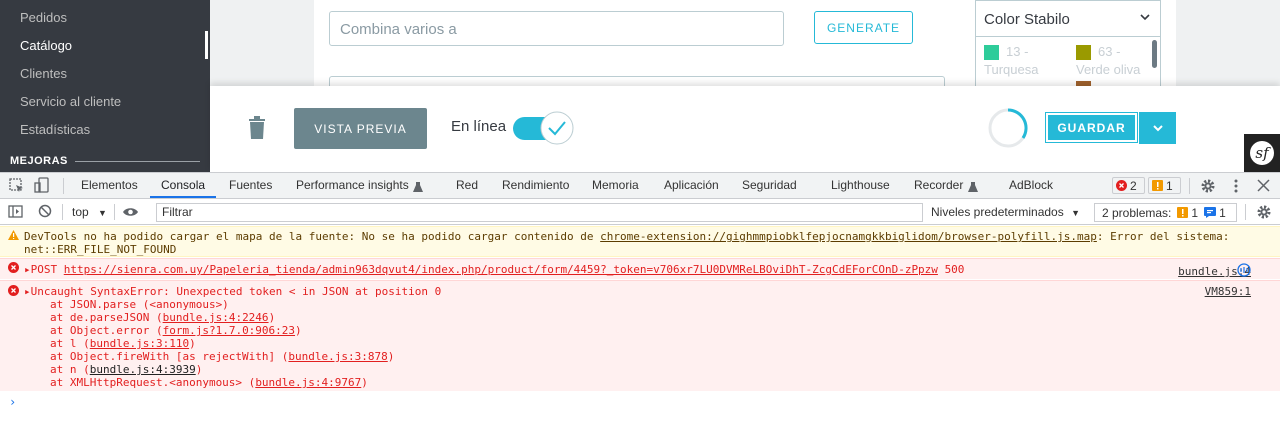  Describe the element at coordinates (1145, 17) in the screenshot. I see `chevron-down-icon` at that location.